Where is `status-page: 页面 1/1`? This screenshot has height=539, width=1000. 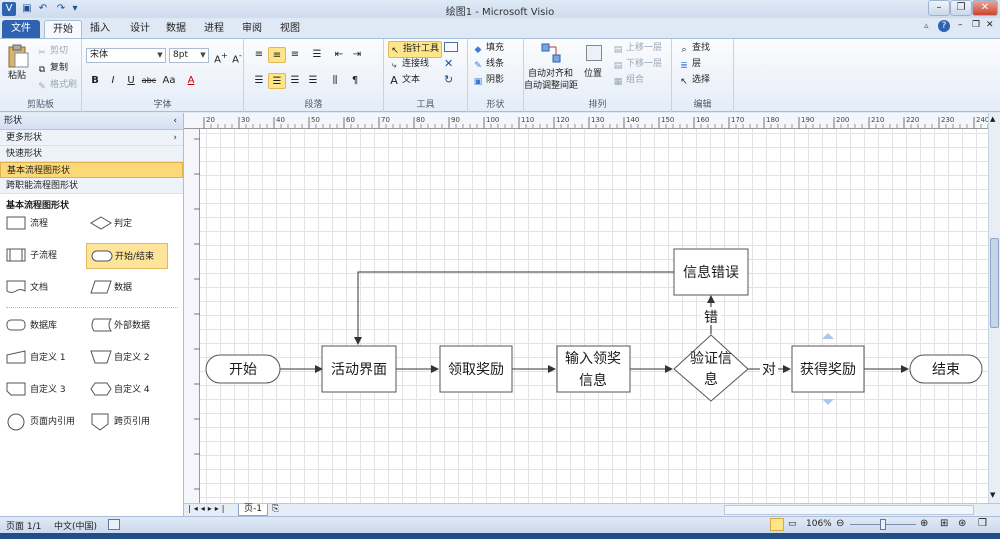 status-page: 页面 1/1 is located at coordinates (23, 525).